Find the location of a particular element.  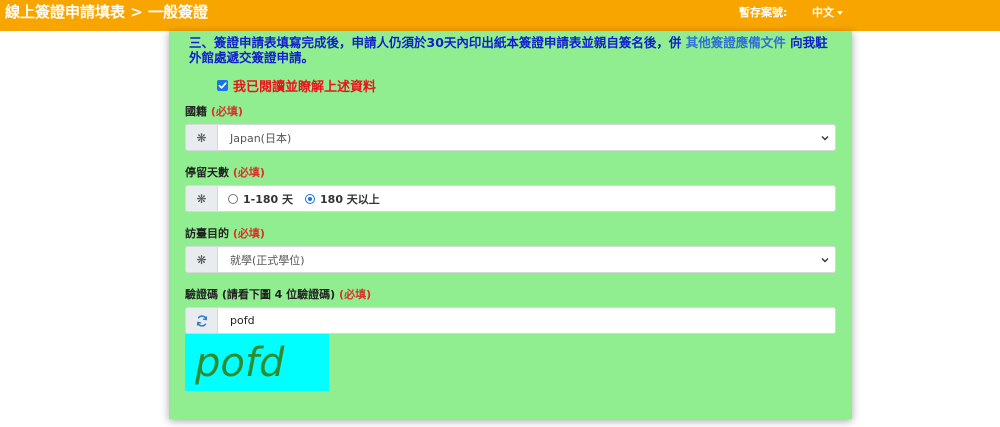

captcha-refresh-button is located at coordinates (202, 320).